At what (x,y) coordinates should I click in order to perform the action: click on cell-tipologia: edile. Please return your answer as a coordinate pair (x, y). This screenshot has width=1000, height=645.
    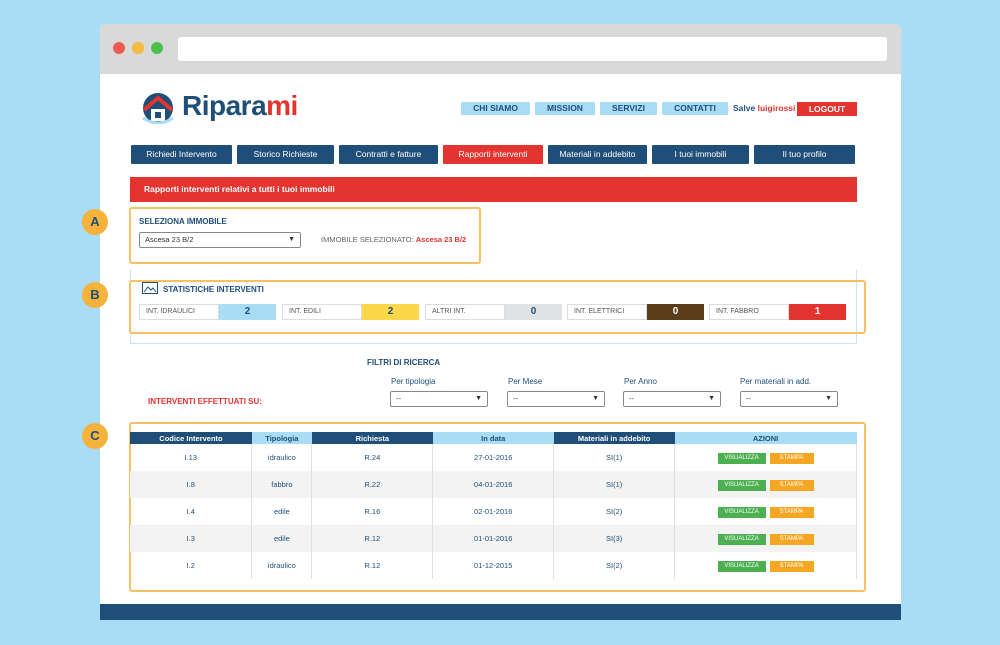
    Looking at the image, I should click on (282, 511).